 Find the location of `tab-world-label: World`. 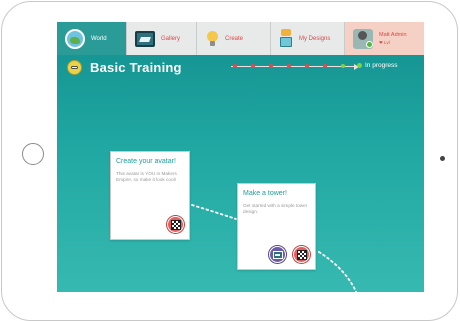

tab-world-label: World is located at coordinates (99, 38).